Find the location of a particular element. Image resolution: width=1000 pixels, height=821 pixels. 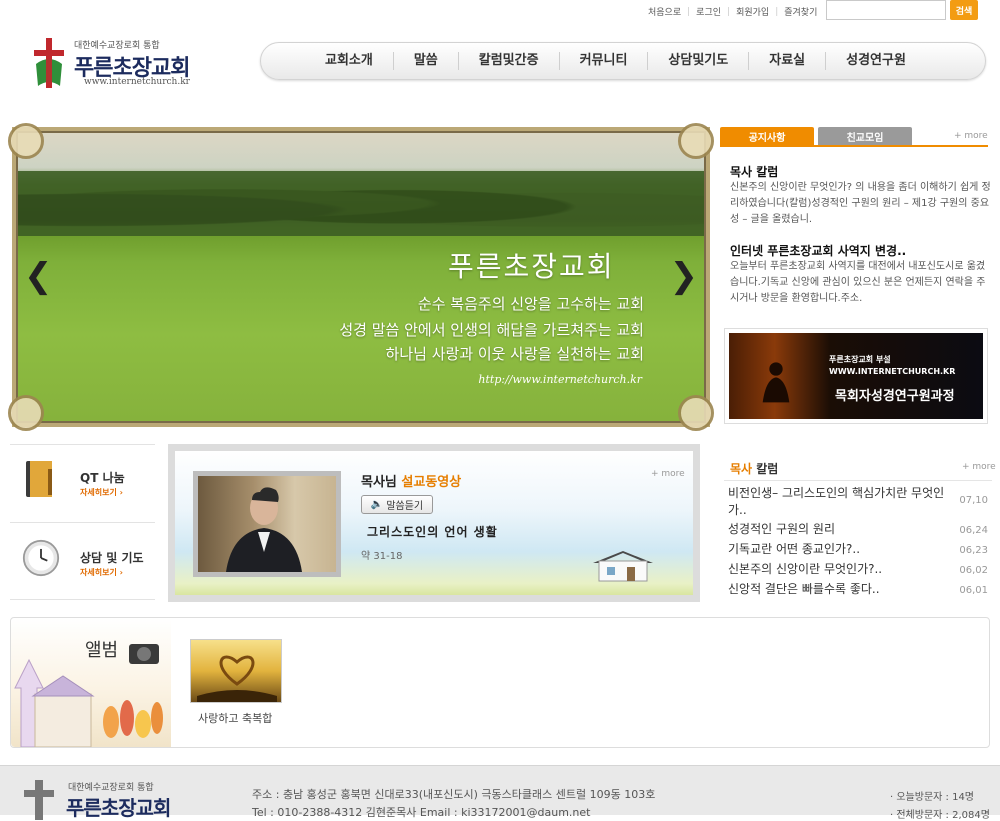

list-item-title: 기독교란 어떤 종교인가?.. is located at coordinates (794, 549).